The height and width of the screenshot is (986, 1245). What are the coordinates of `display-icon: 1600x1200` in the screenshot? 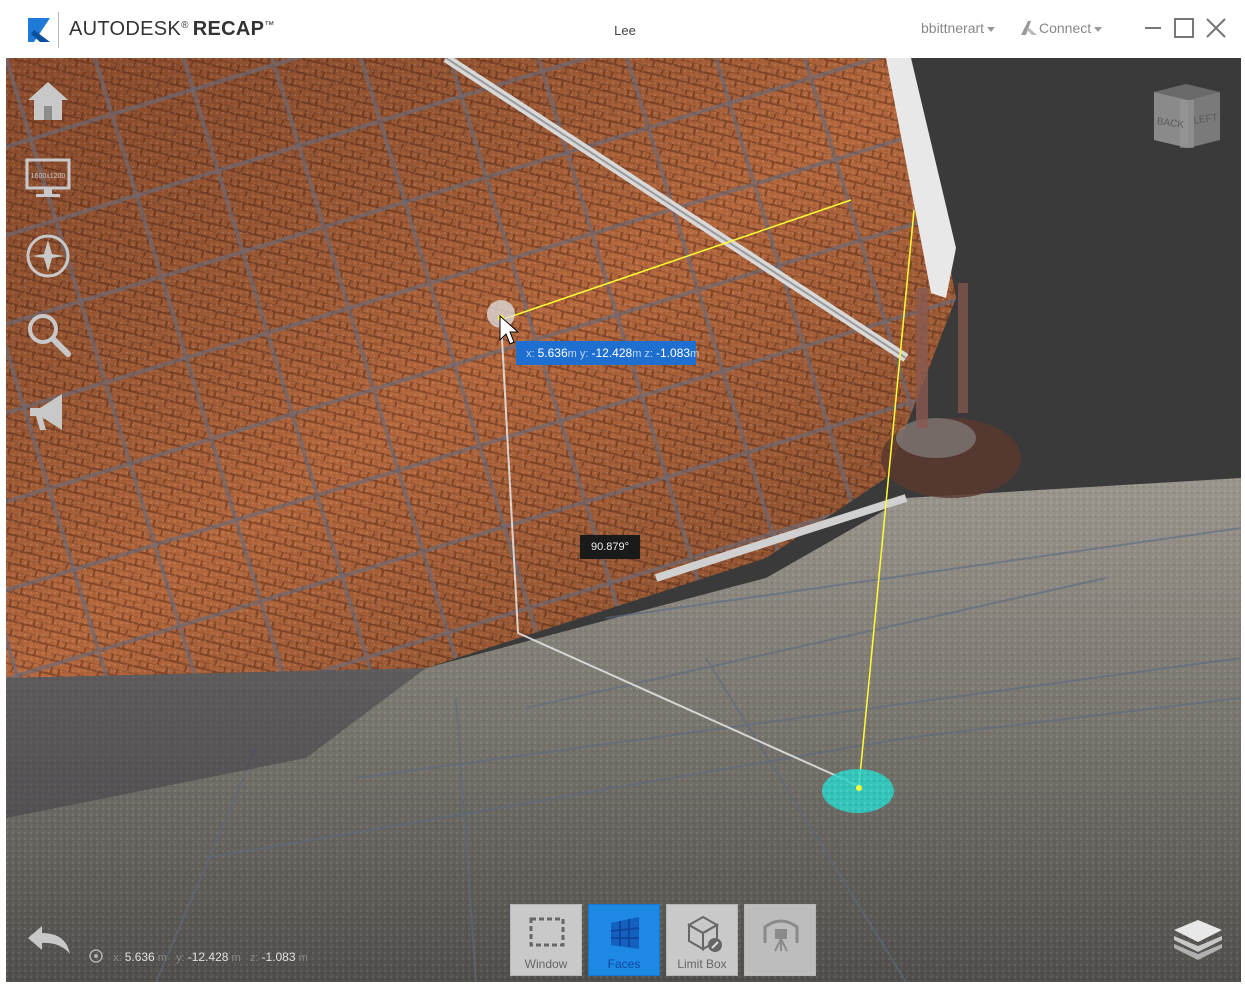 It's located at (48, 178).